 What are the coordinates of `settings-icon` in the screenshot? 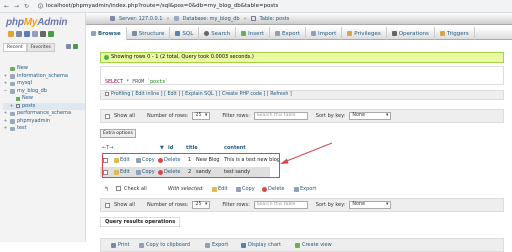 It's located at (43, 34).